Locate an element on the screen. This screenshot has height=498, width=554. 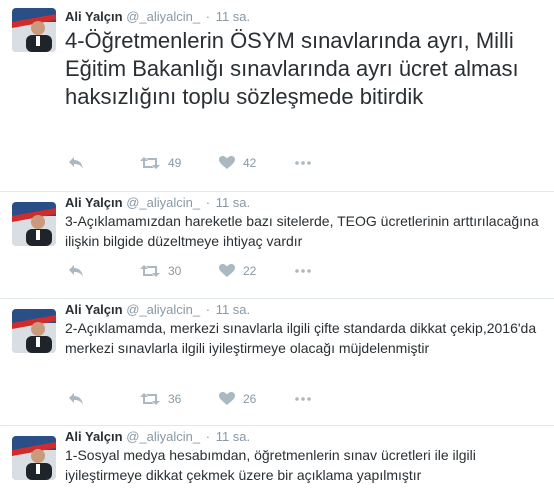
retweet-button: 30 is located at coordinates (160, 271).